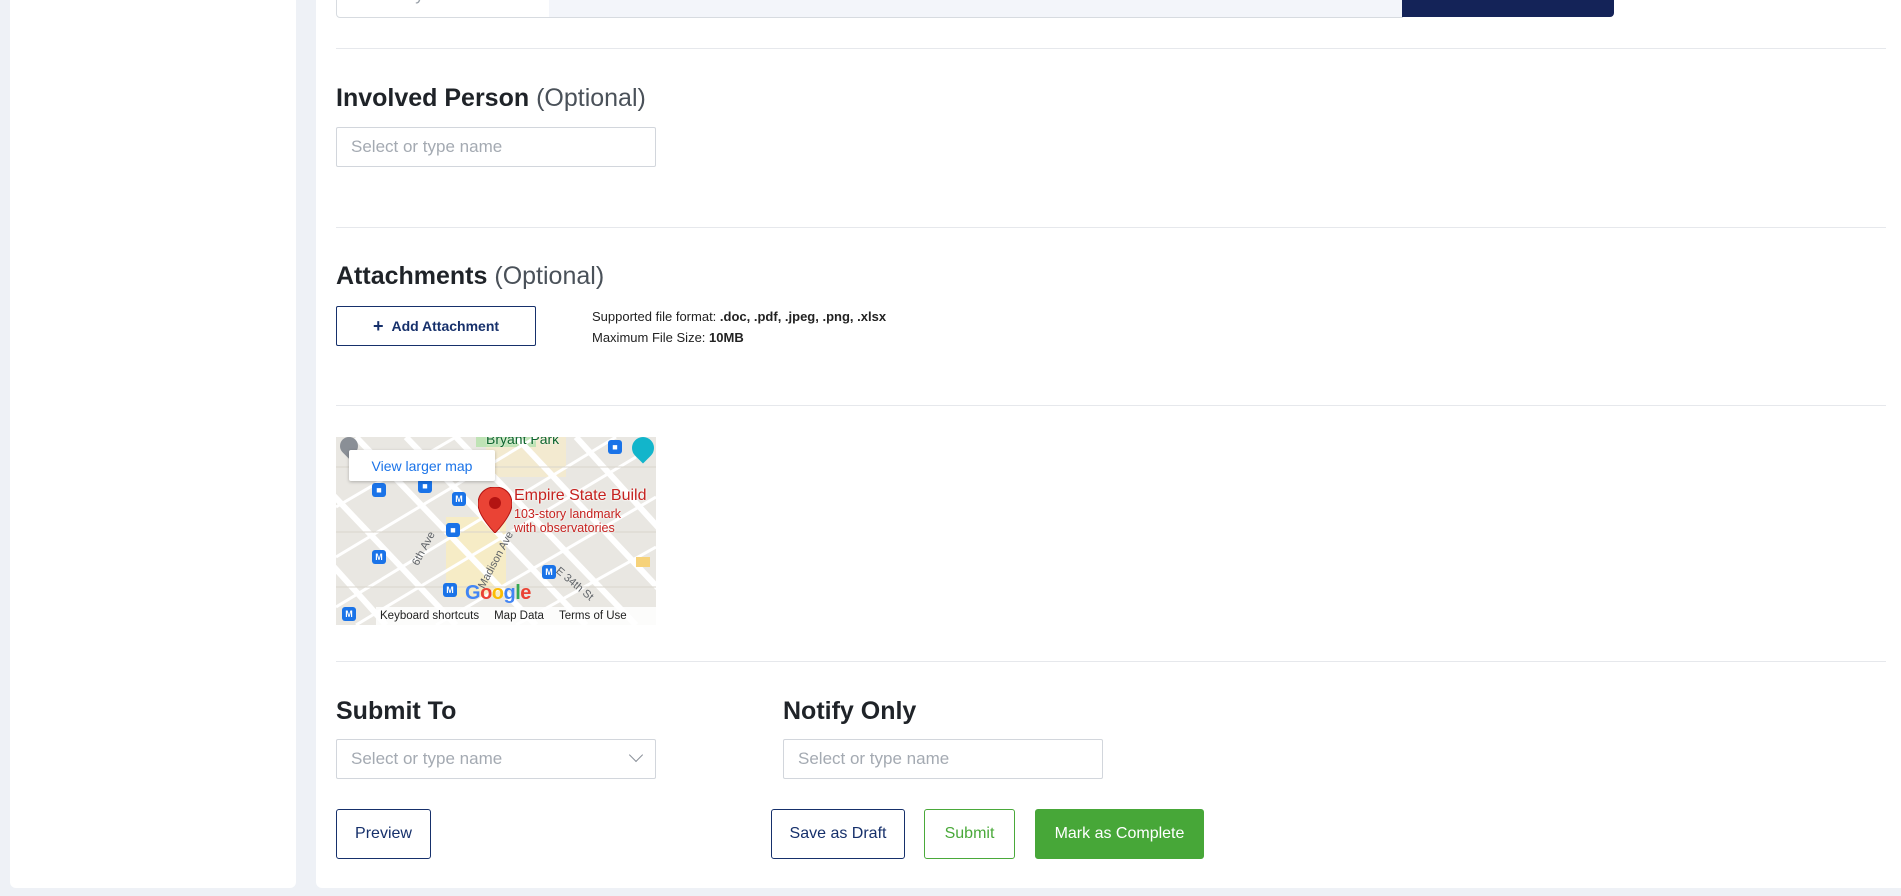  What do you see at coordinates (969, 834) in the screenshot?
I see `submit-button: Submit` at bounding box center [969, 834].